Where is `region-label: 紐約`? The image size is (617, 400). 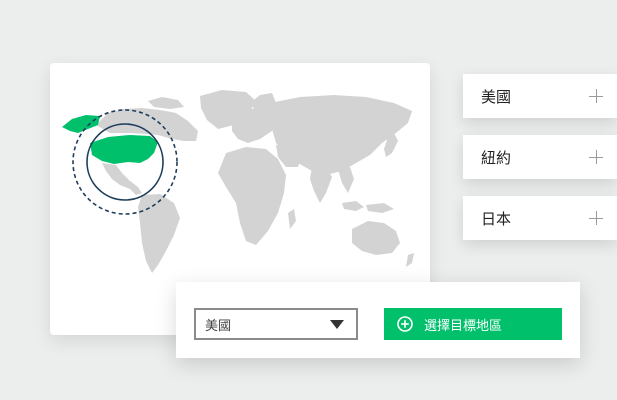 region-label: 紐約 is located at coordinates (496, 157).